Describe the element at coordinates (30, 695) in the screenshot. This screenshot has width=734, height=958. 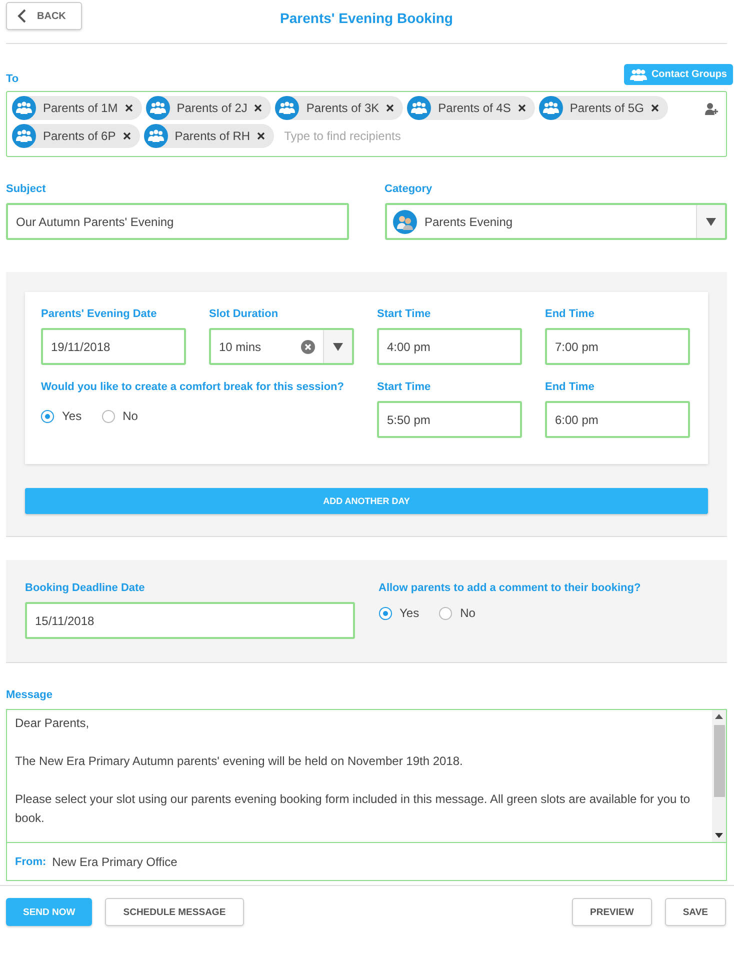
I see `message-label: Message` at that location.